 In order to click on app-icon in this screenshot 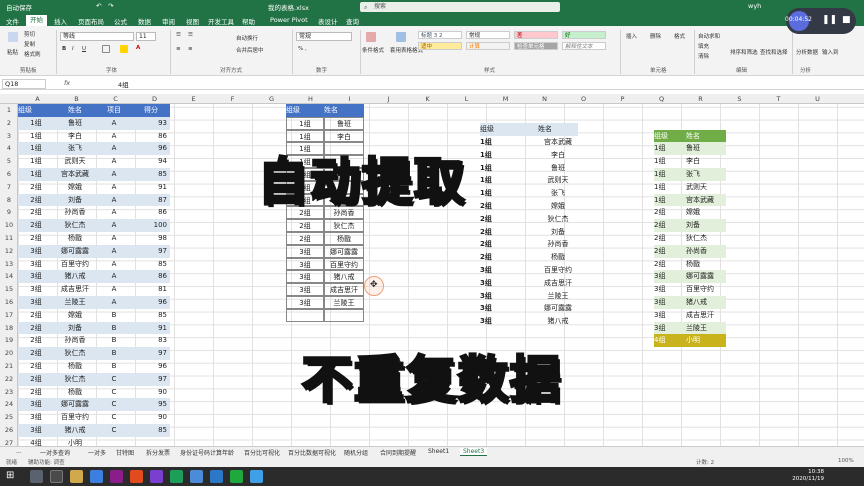, I will do `click(156, 476)`.